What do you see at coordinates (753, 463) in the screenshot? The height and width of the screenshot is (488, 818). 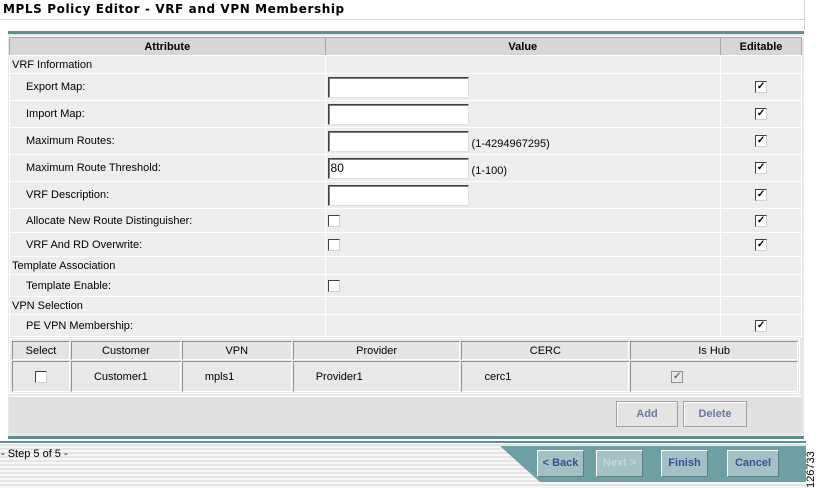 I see `cancel-button: Cancel` at bounding box center [753, 463].